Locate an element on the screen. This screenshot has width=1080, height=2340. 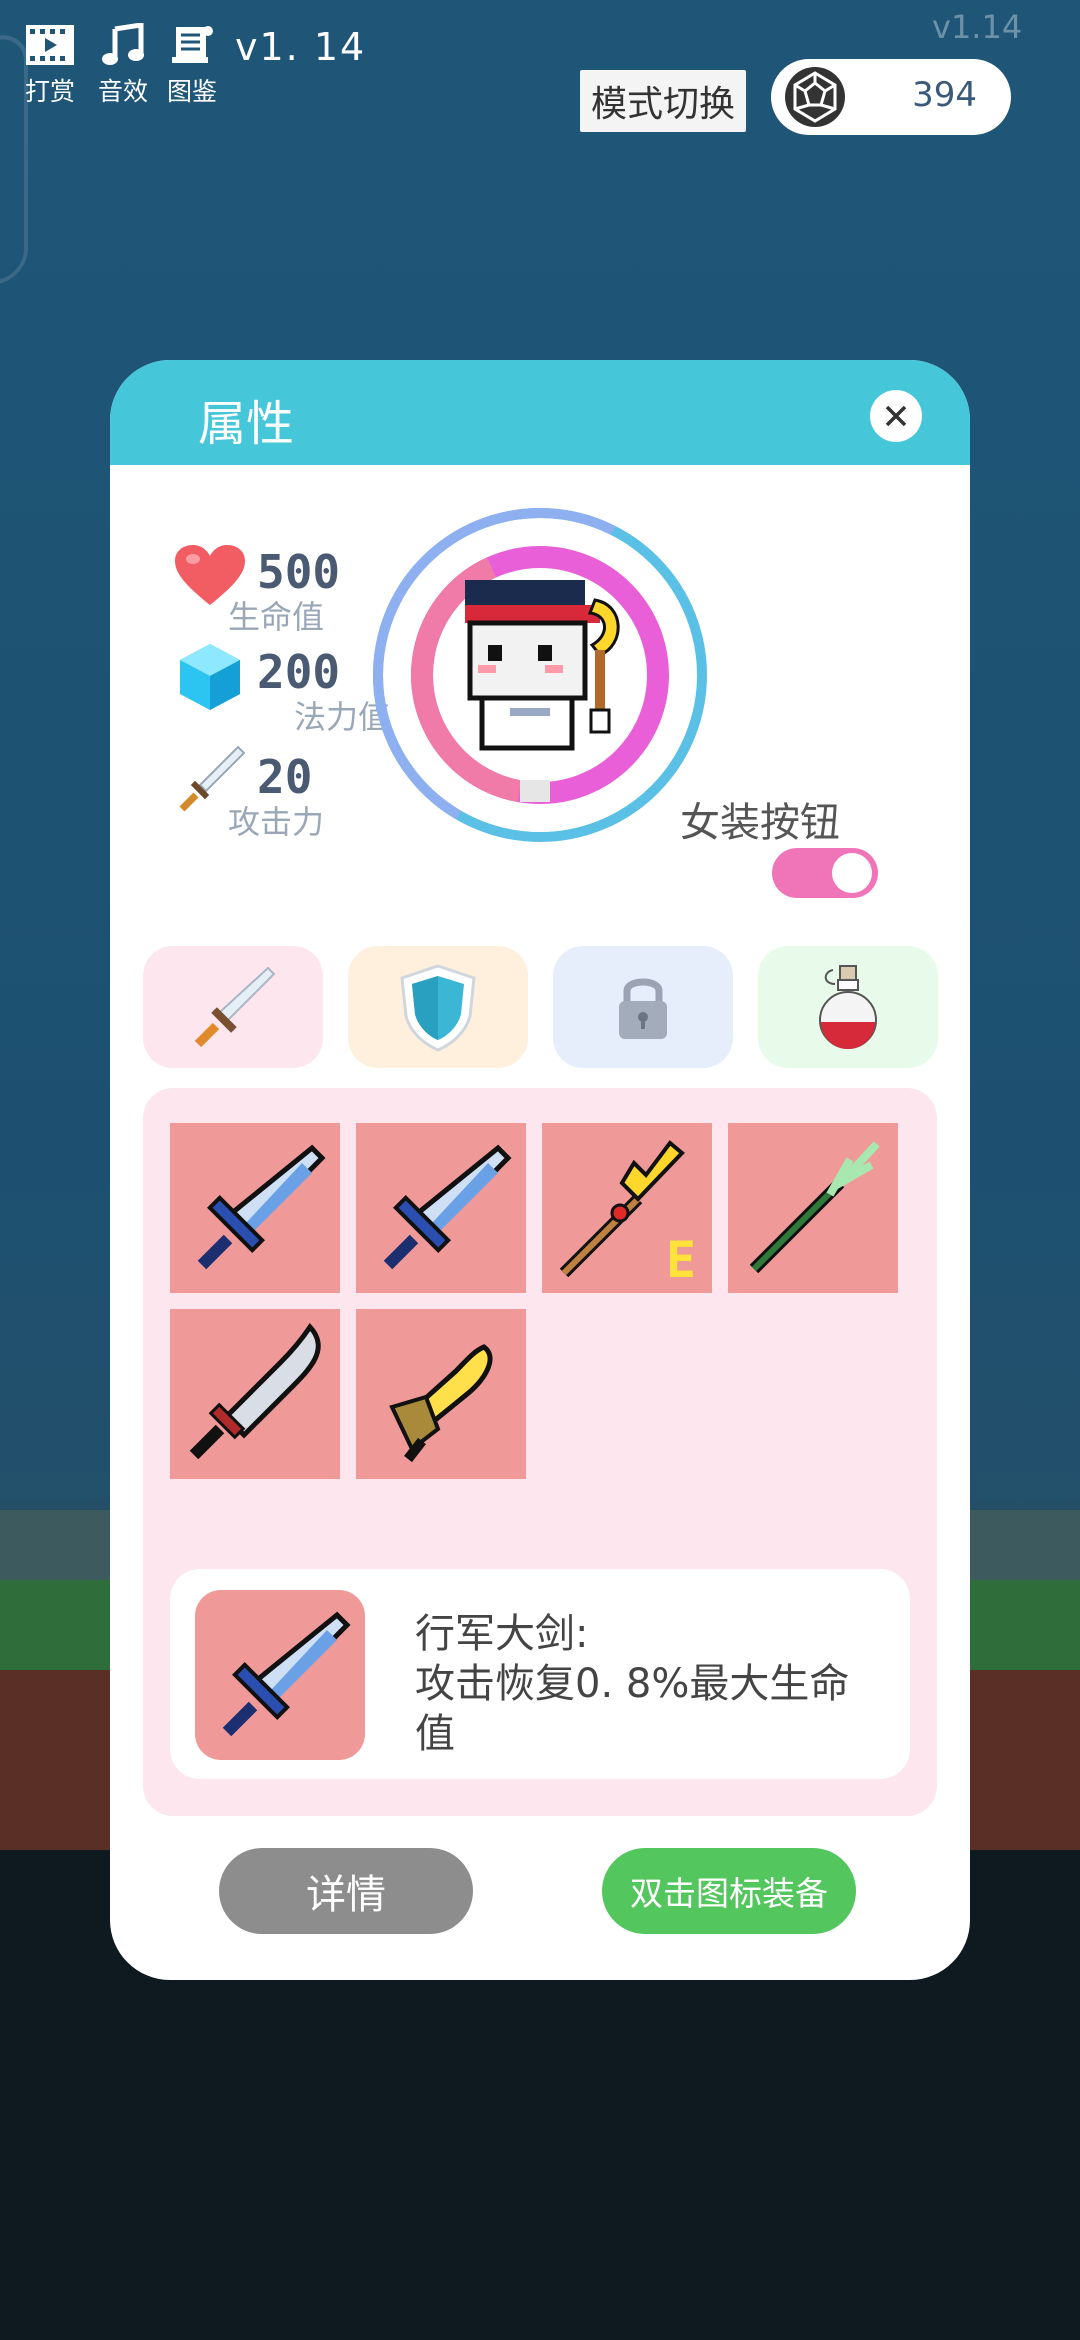
close-icon is located at coordinates (896, 416).